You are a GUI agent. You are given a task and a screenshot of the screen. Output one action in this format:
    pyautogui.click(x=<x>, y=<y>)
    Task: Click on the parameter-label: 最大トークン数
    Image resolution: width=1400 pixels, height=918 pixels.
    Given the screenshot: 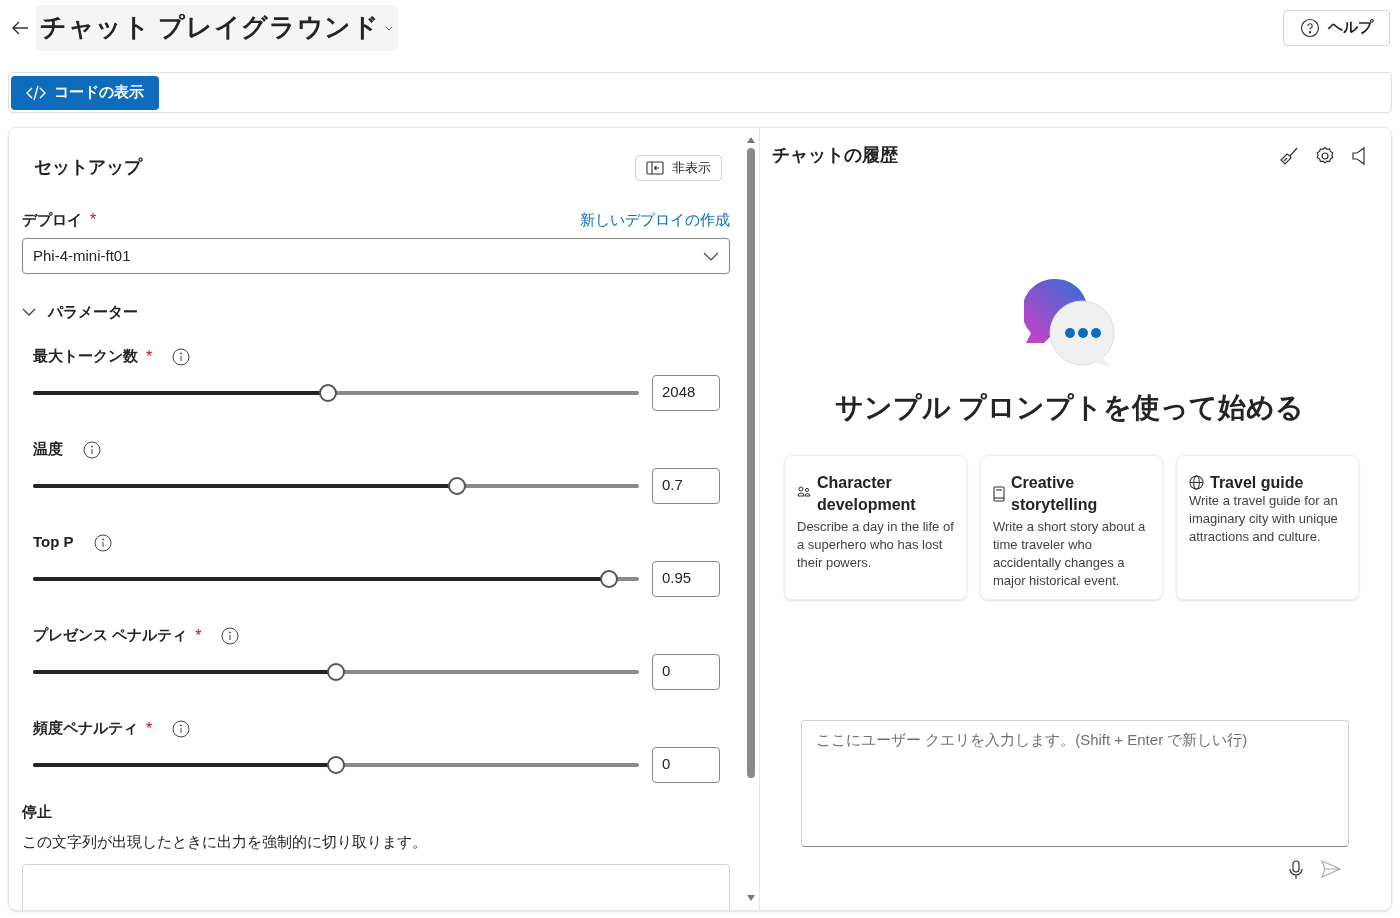 What is the action you would take?
    pyautogui.click(x=85, y=356)
    